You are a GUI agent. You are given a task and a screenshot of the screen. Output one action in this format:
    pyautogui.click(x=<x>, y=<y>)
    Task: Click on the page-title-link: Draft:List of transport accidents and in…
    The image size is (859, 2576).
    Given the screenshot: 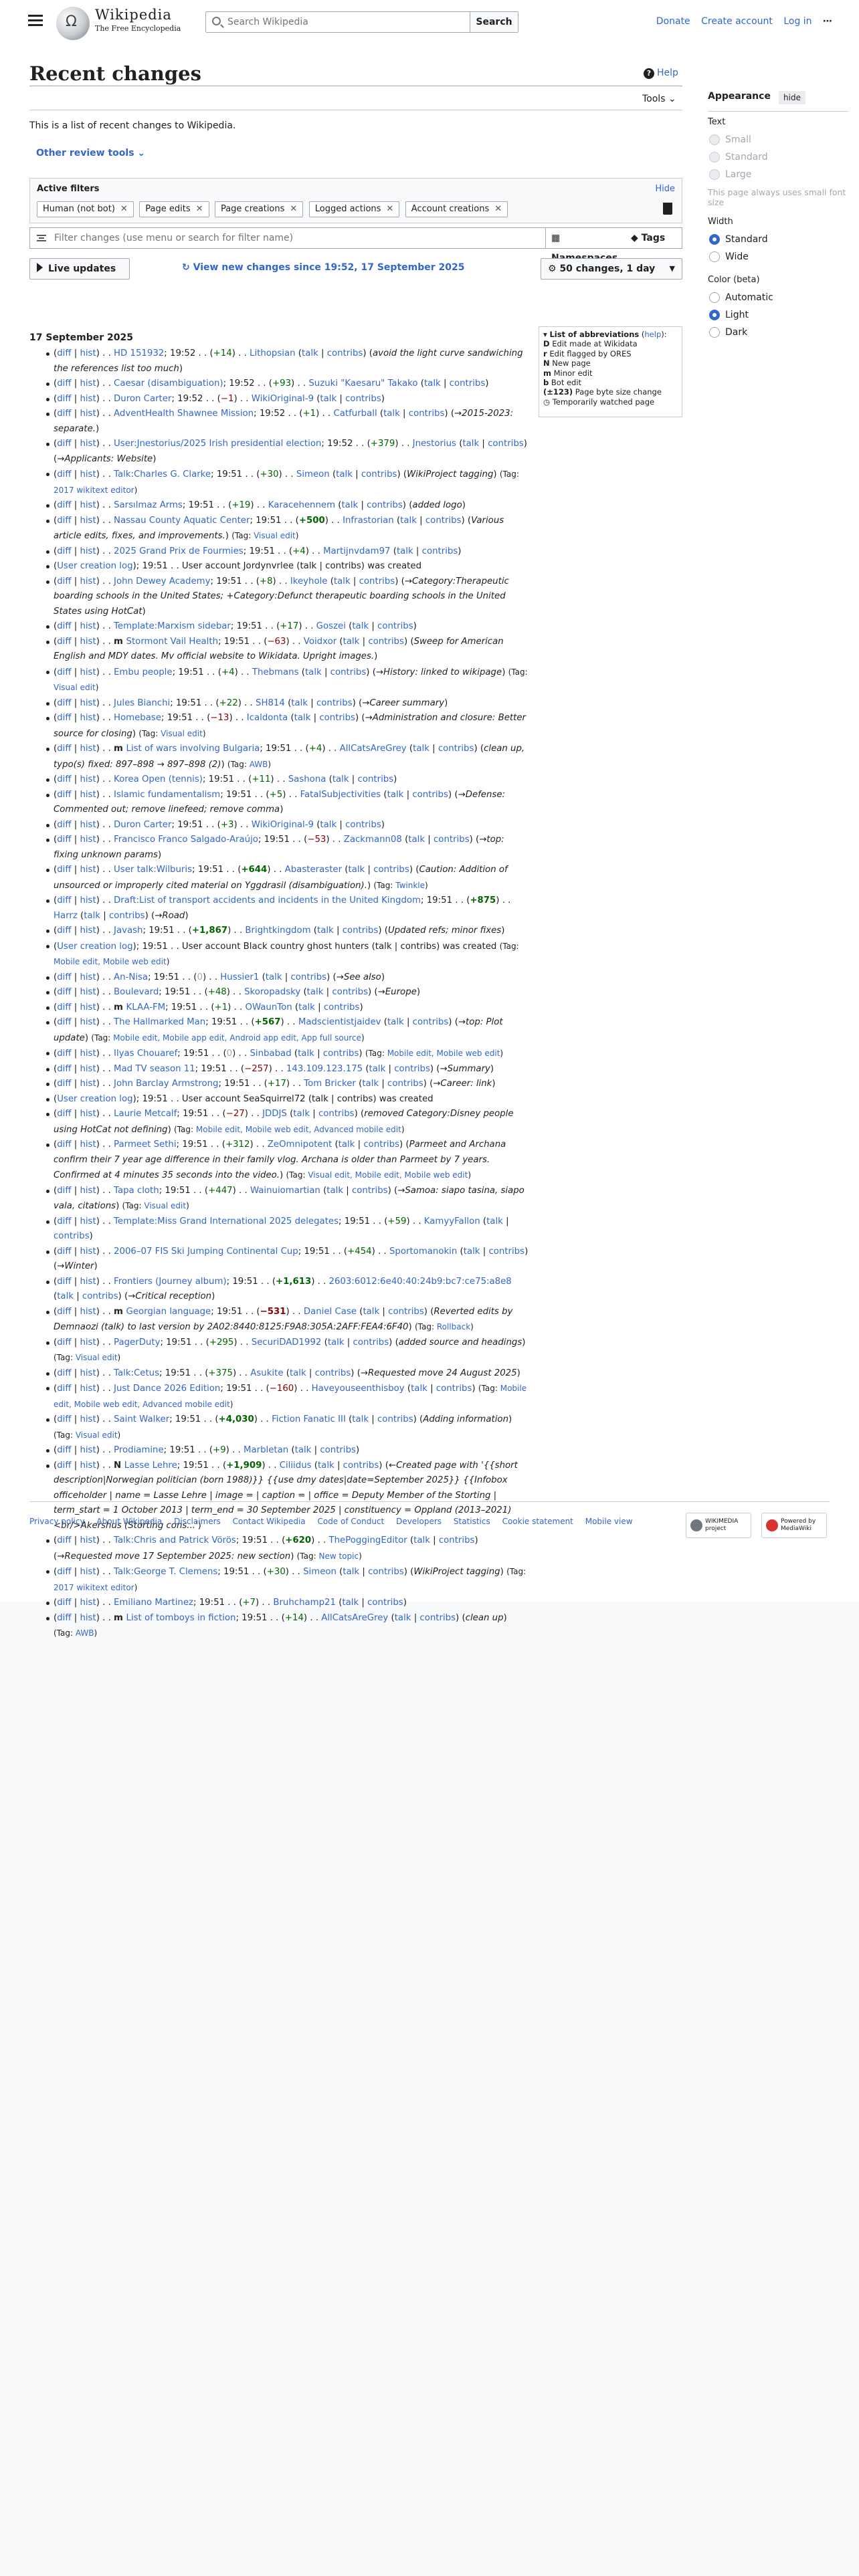 What is the action you would take?
    pyautogui.click(x=267, y=900)
    